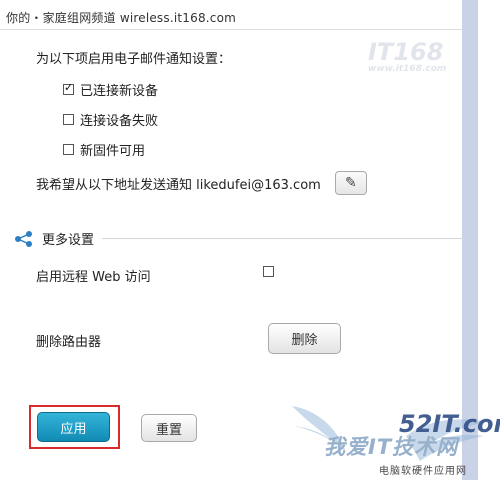 The height and width of the screenshot is (484, 500). I want to click on reset-button: 重置, so click(169, 428).